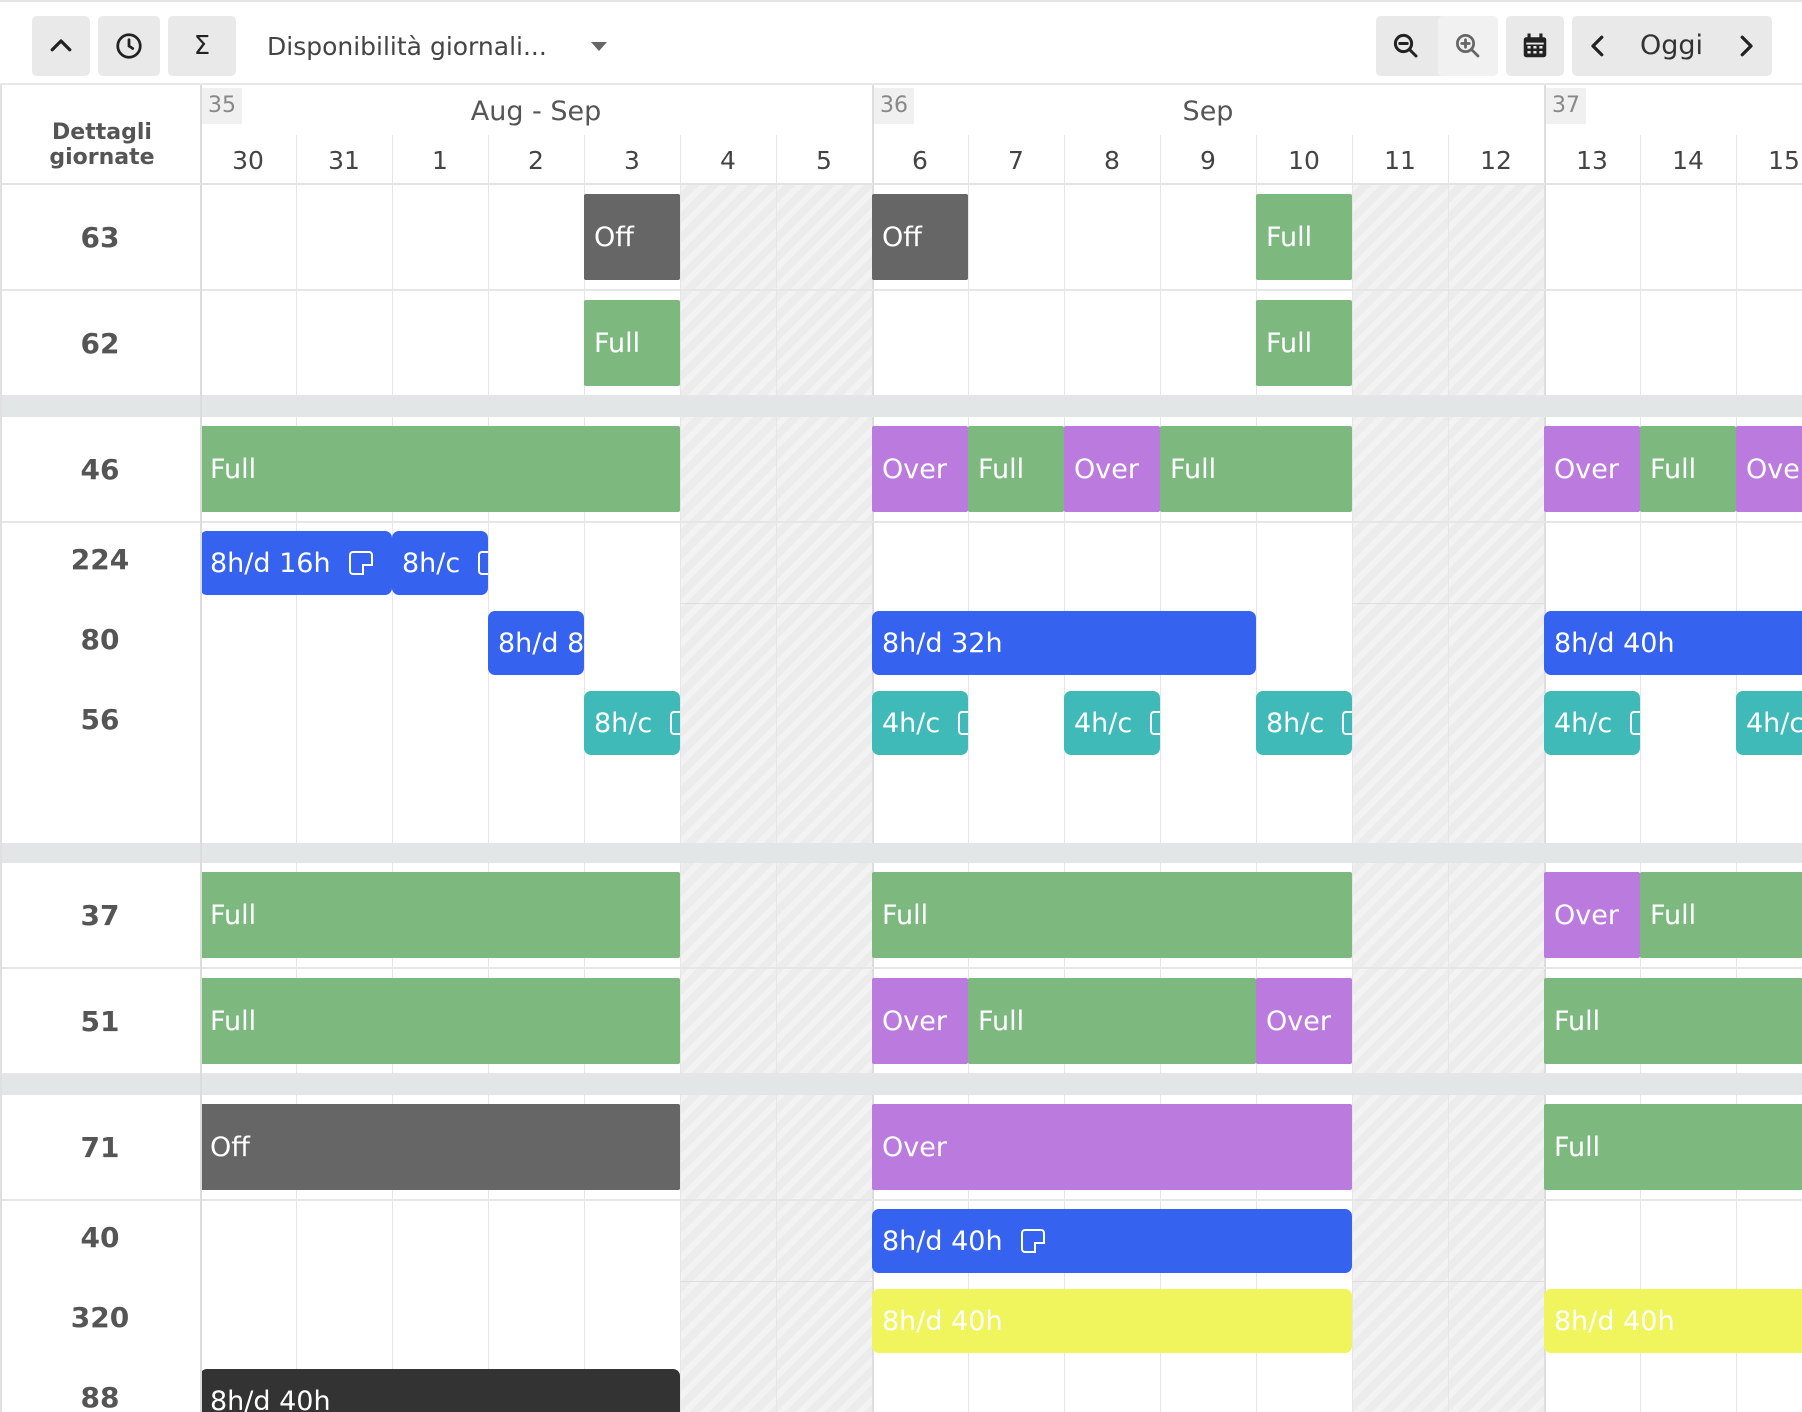 The image size is (1802, 1412). Describe the element at coordinates (1598, 46) in the screenshot. I see `prev-button` at that location.